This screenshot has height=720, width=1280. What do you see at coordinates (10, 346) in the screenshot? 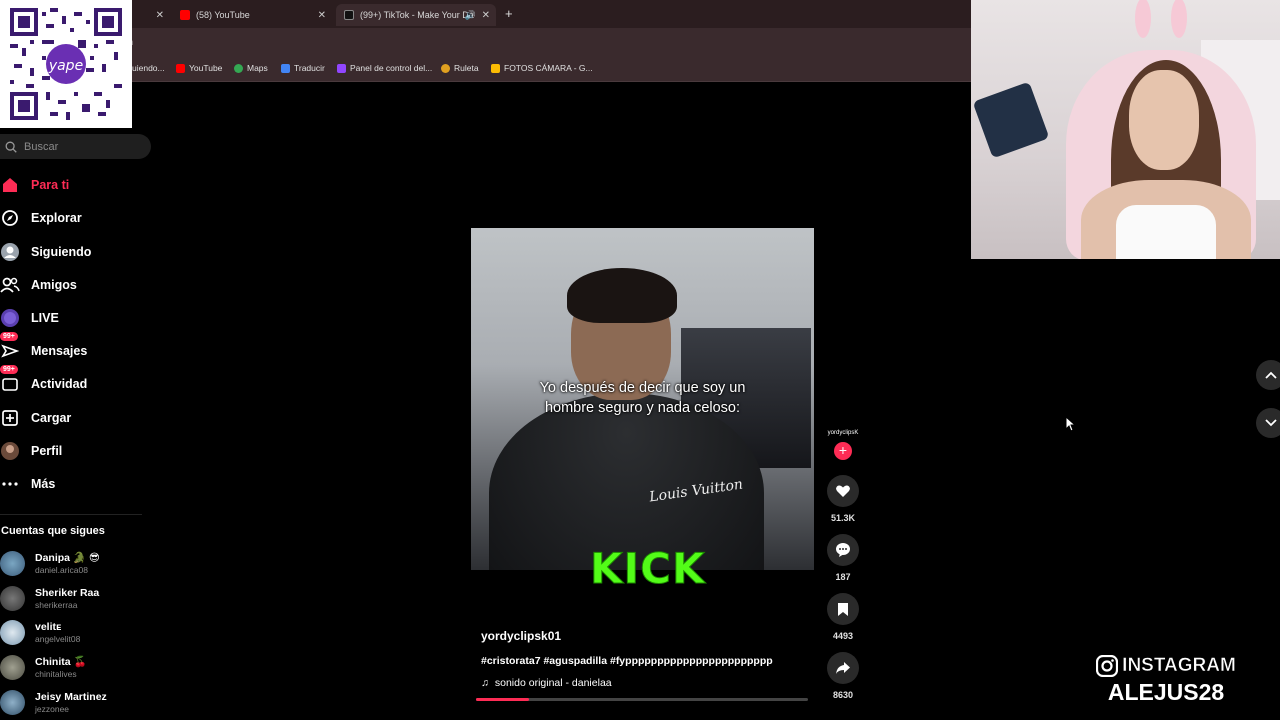
I see `messages-icon: 99+` at bounding box center [10, 346].